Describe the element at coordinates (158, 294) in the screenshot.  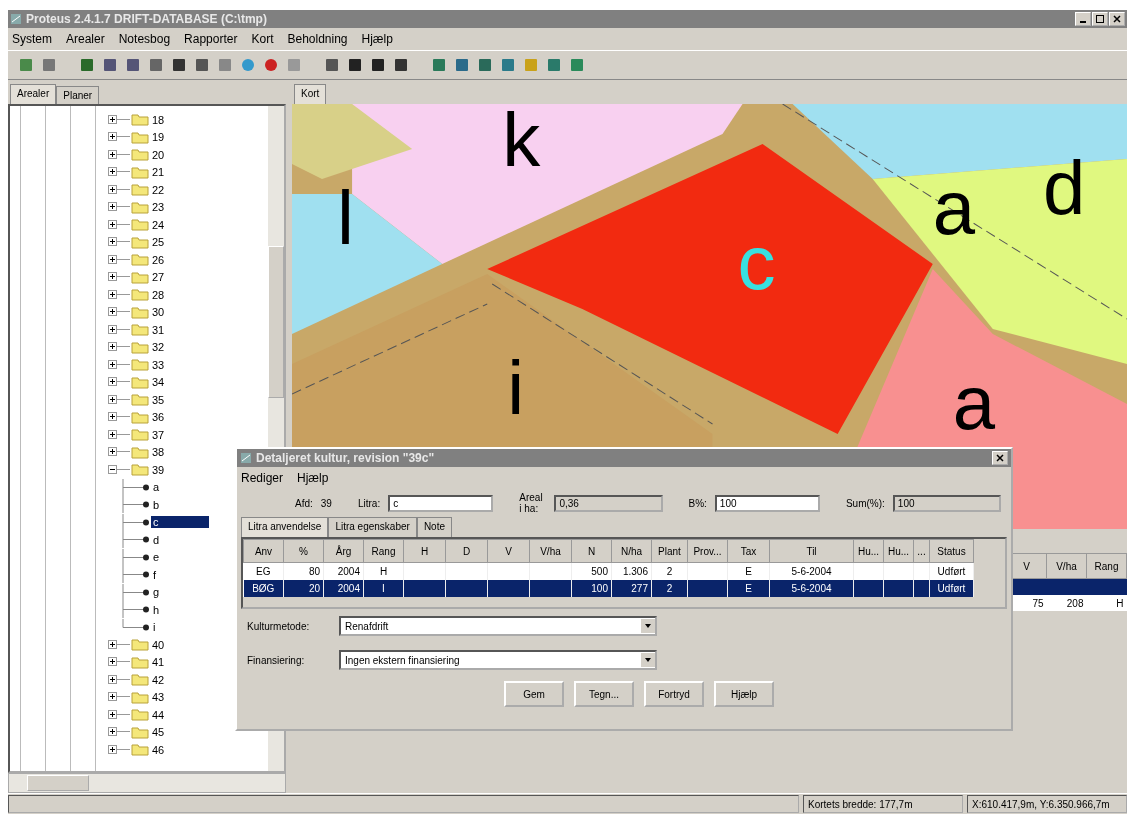
I see `tree-item: 28` at that location.